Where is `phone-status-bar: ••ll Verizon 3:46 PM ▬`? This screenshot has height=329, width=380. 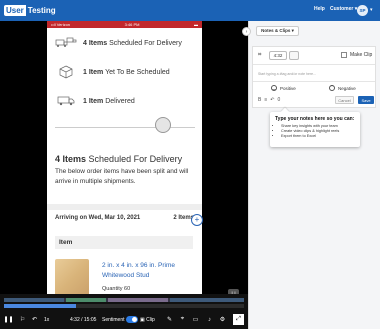
phone-status-bar: ••ll Verizon 3:46 PM ▬ is located at coordinates (124, 24).